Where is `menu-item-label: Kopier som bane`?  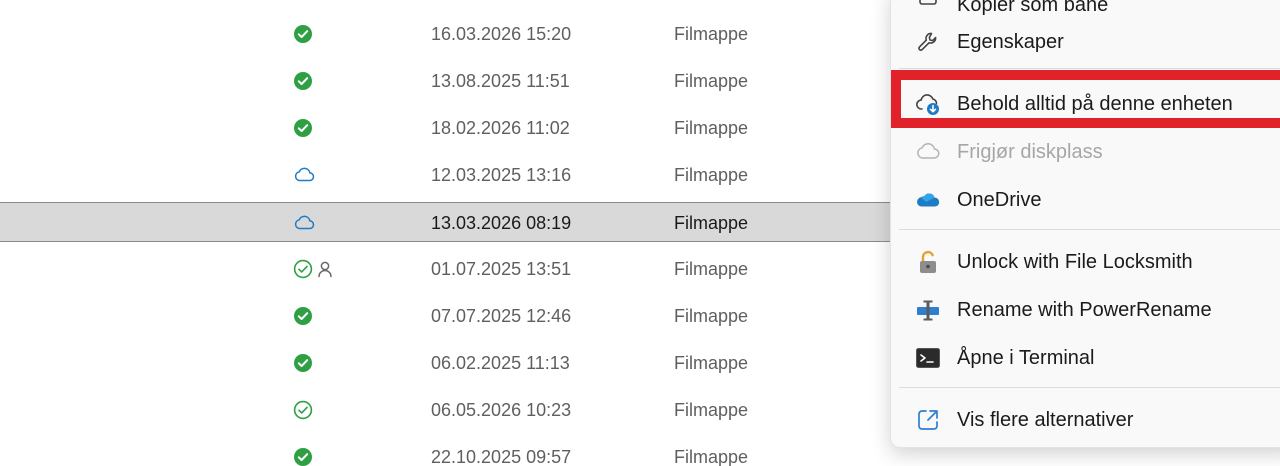 menu-item-label: Kopier som bane is located at coordinates (1033, 8).